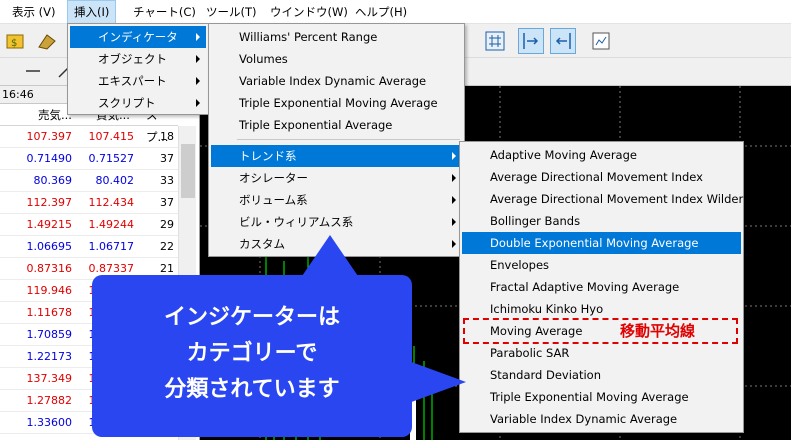  What do you see at coordinates (495, 41) in the screenshot?
I see `zoom-fit-icon` at bounding box center [495, 41].